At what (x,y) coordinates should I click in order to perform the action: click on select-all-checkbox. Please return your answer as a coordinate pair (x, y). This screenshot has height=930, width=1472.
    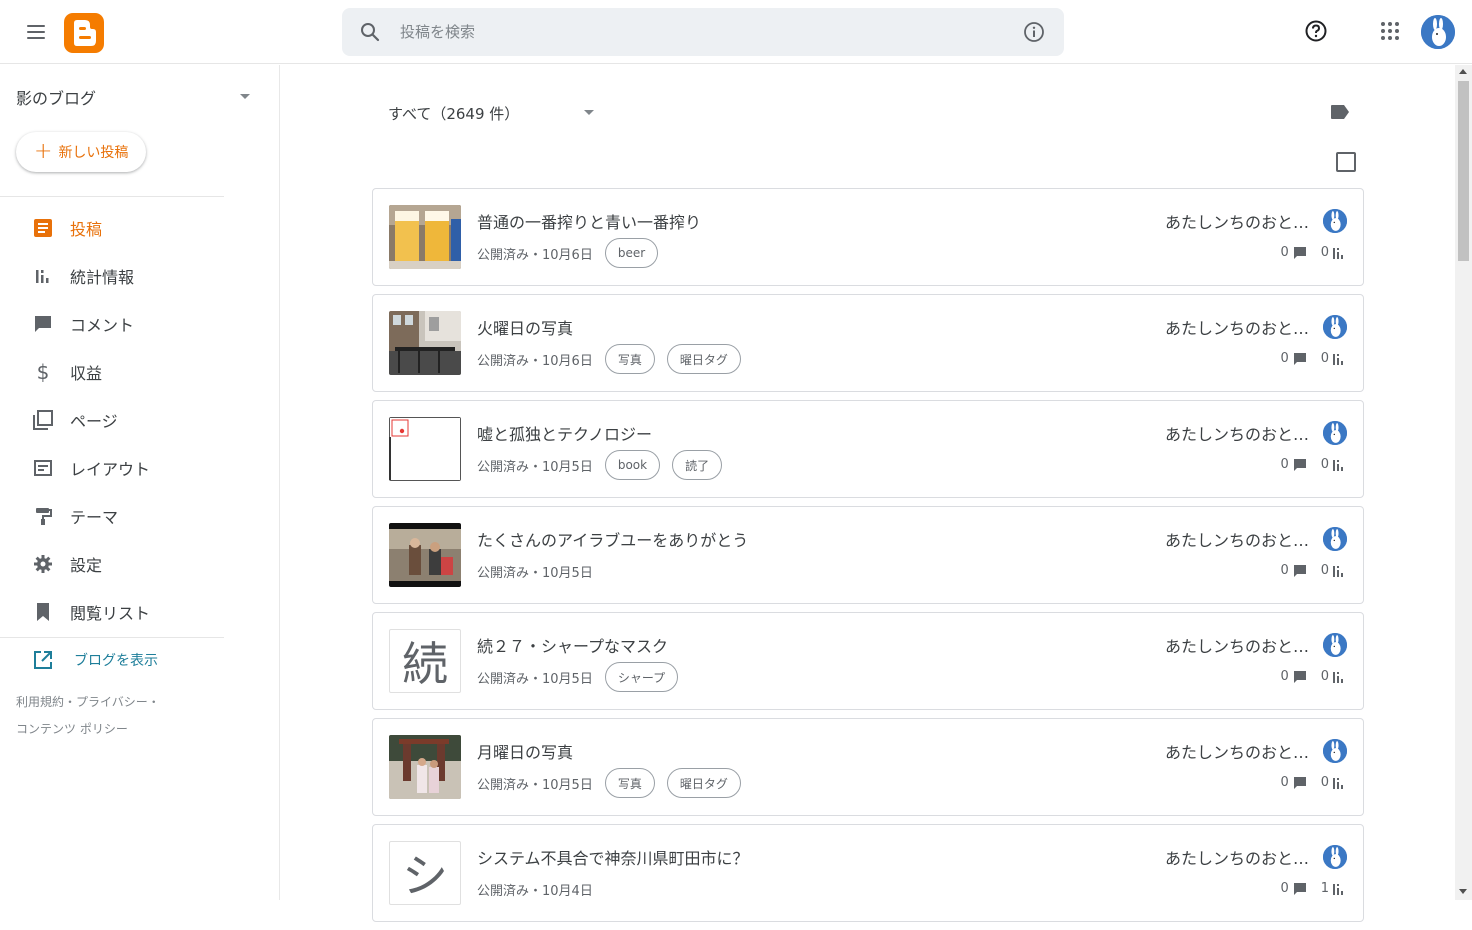
    Looking at the image, I should click on (1346, 162).